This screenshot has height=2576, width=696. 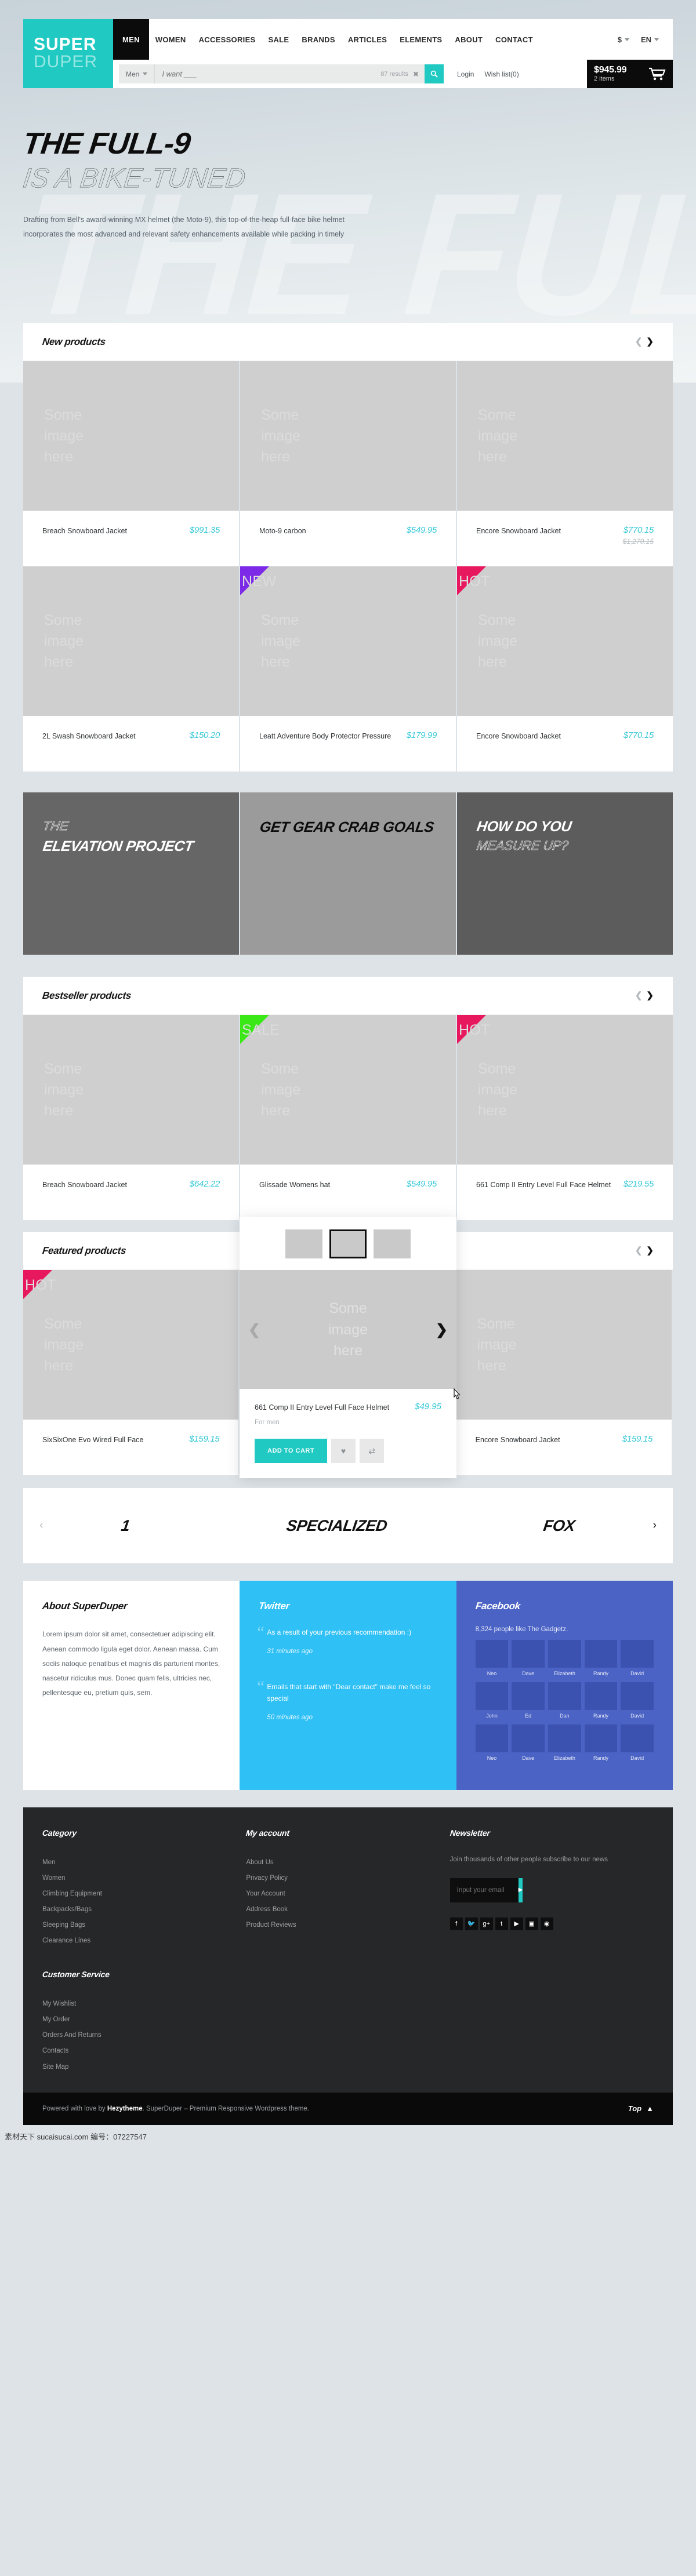 What do you see at coordinates (465, 74) in the screenshot?
I see `login-link: Login` at bounding box center [465, 74].